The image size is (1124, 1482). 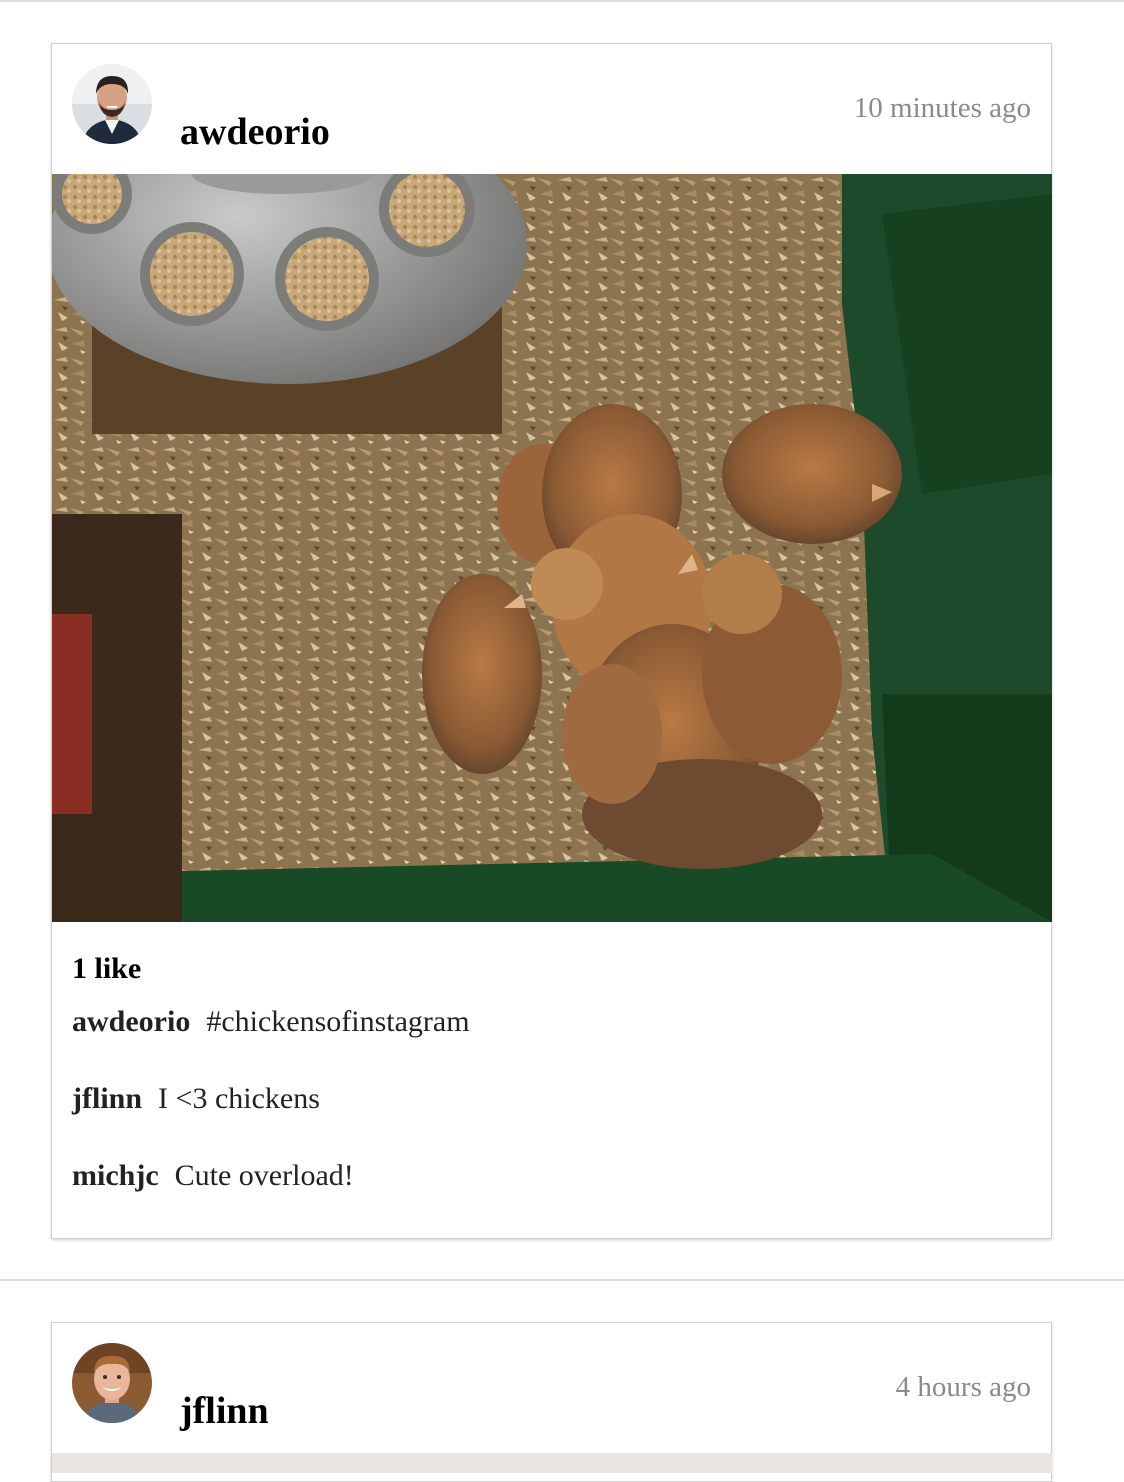 What do you see at coordinates (107, 968) in the screenshot?
I see `likes-count: 1 like` at bounding box center [107, 968].